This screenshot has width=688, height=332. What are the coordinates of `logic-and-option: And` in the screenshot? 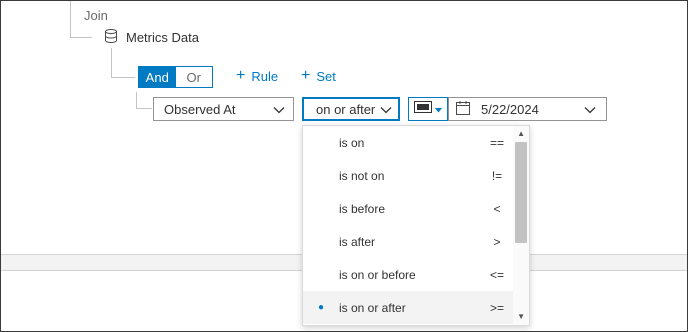 It's located at (157, 77).